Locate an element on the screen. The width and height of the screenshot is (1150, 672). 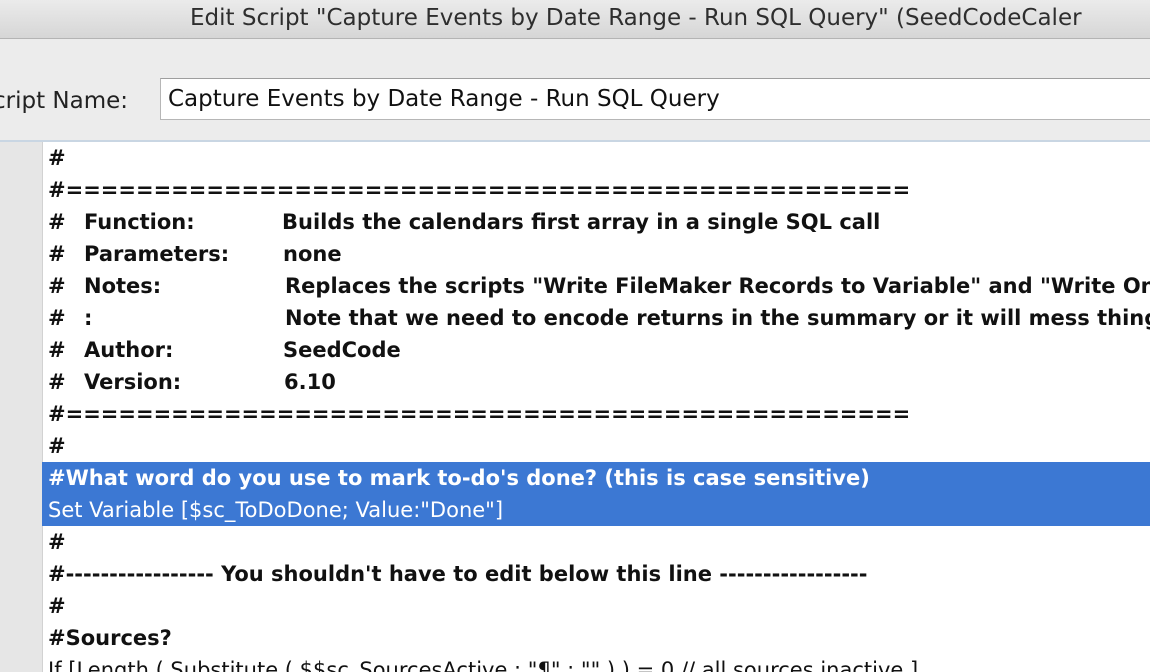
script-step-comment: #Sources? is located at coordinates (596, 638).